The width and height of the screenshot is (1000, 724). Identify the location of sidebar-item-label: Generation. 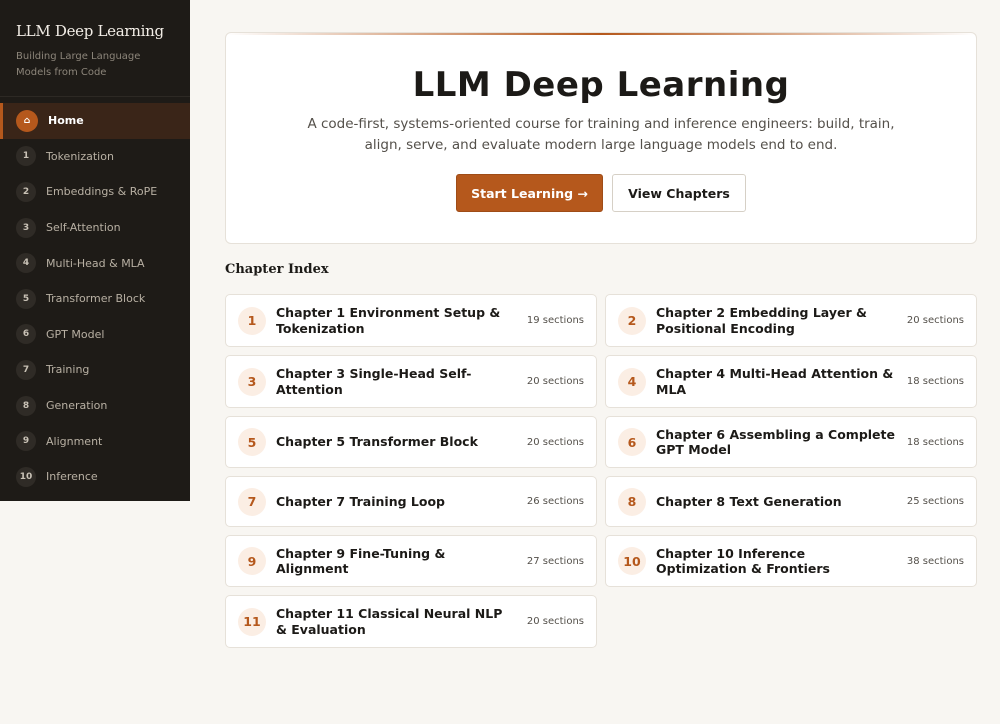
(77, 406).